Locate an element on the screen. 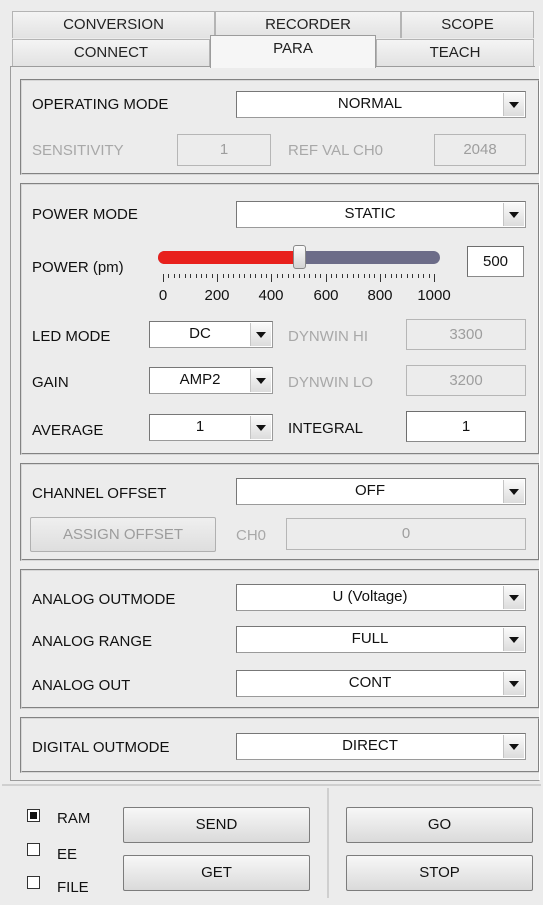 The height and width of the screenshot is (905, 543). gain-select: AMP2 is located at coordinates (211, 380).